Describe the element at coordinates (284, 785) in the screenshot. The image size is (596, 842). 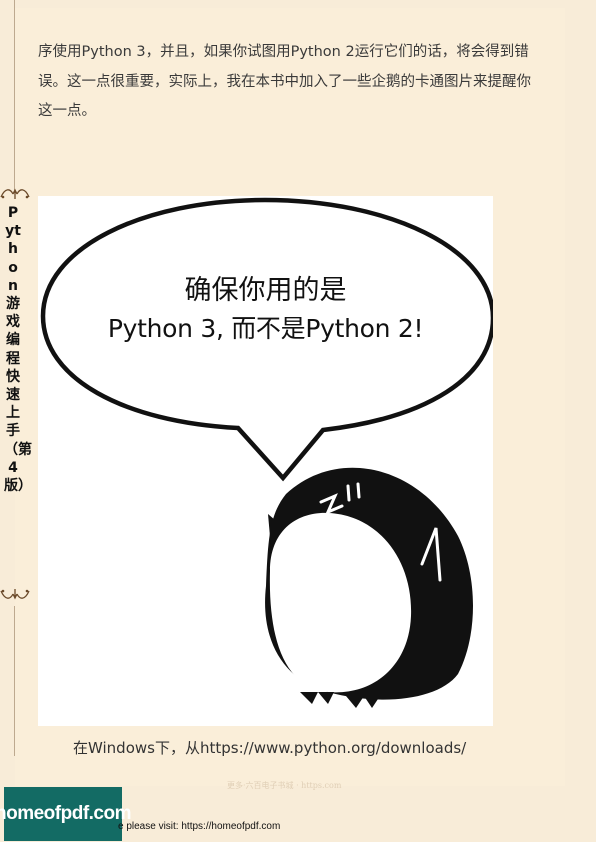
I see `watermark-text: 更多·六百电子书城 · https.com` at that location.